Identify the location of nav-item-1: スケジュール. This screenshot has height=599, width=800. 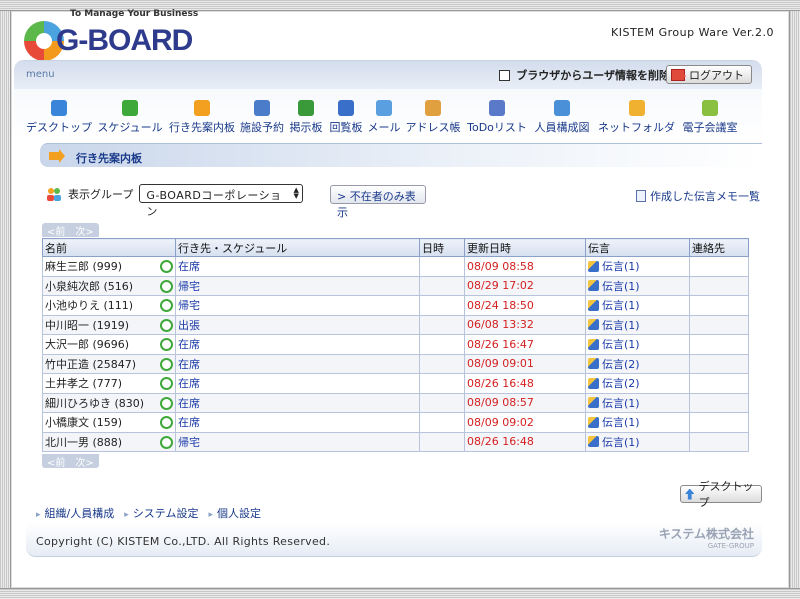
(130, 120).